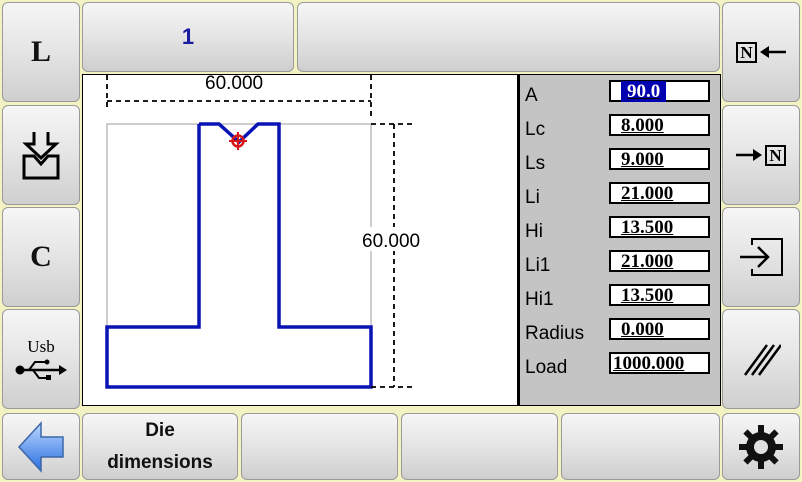  Describe the element at coordinates (642, 159) in the screenshot. I see `param-value: 9.000` at that location.